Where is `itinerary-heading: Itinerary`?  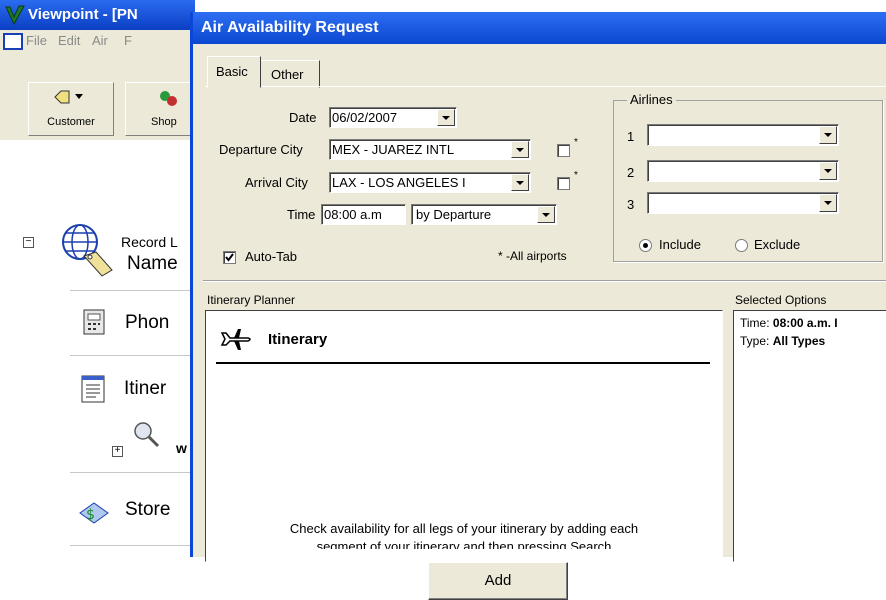 itinerary-heading: Itinerary is located at coordinates (298, 339).